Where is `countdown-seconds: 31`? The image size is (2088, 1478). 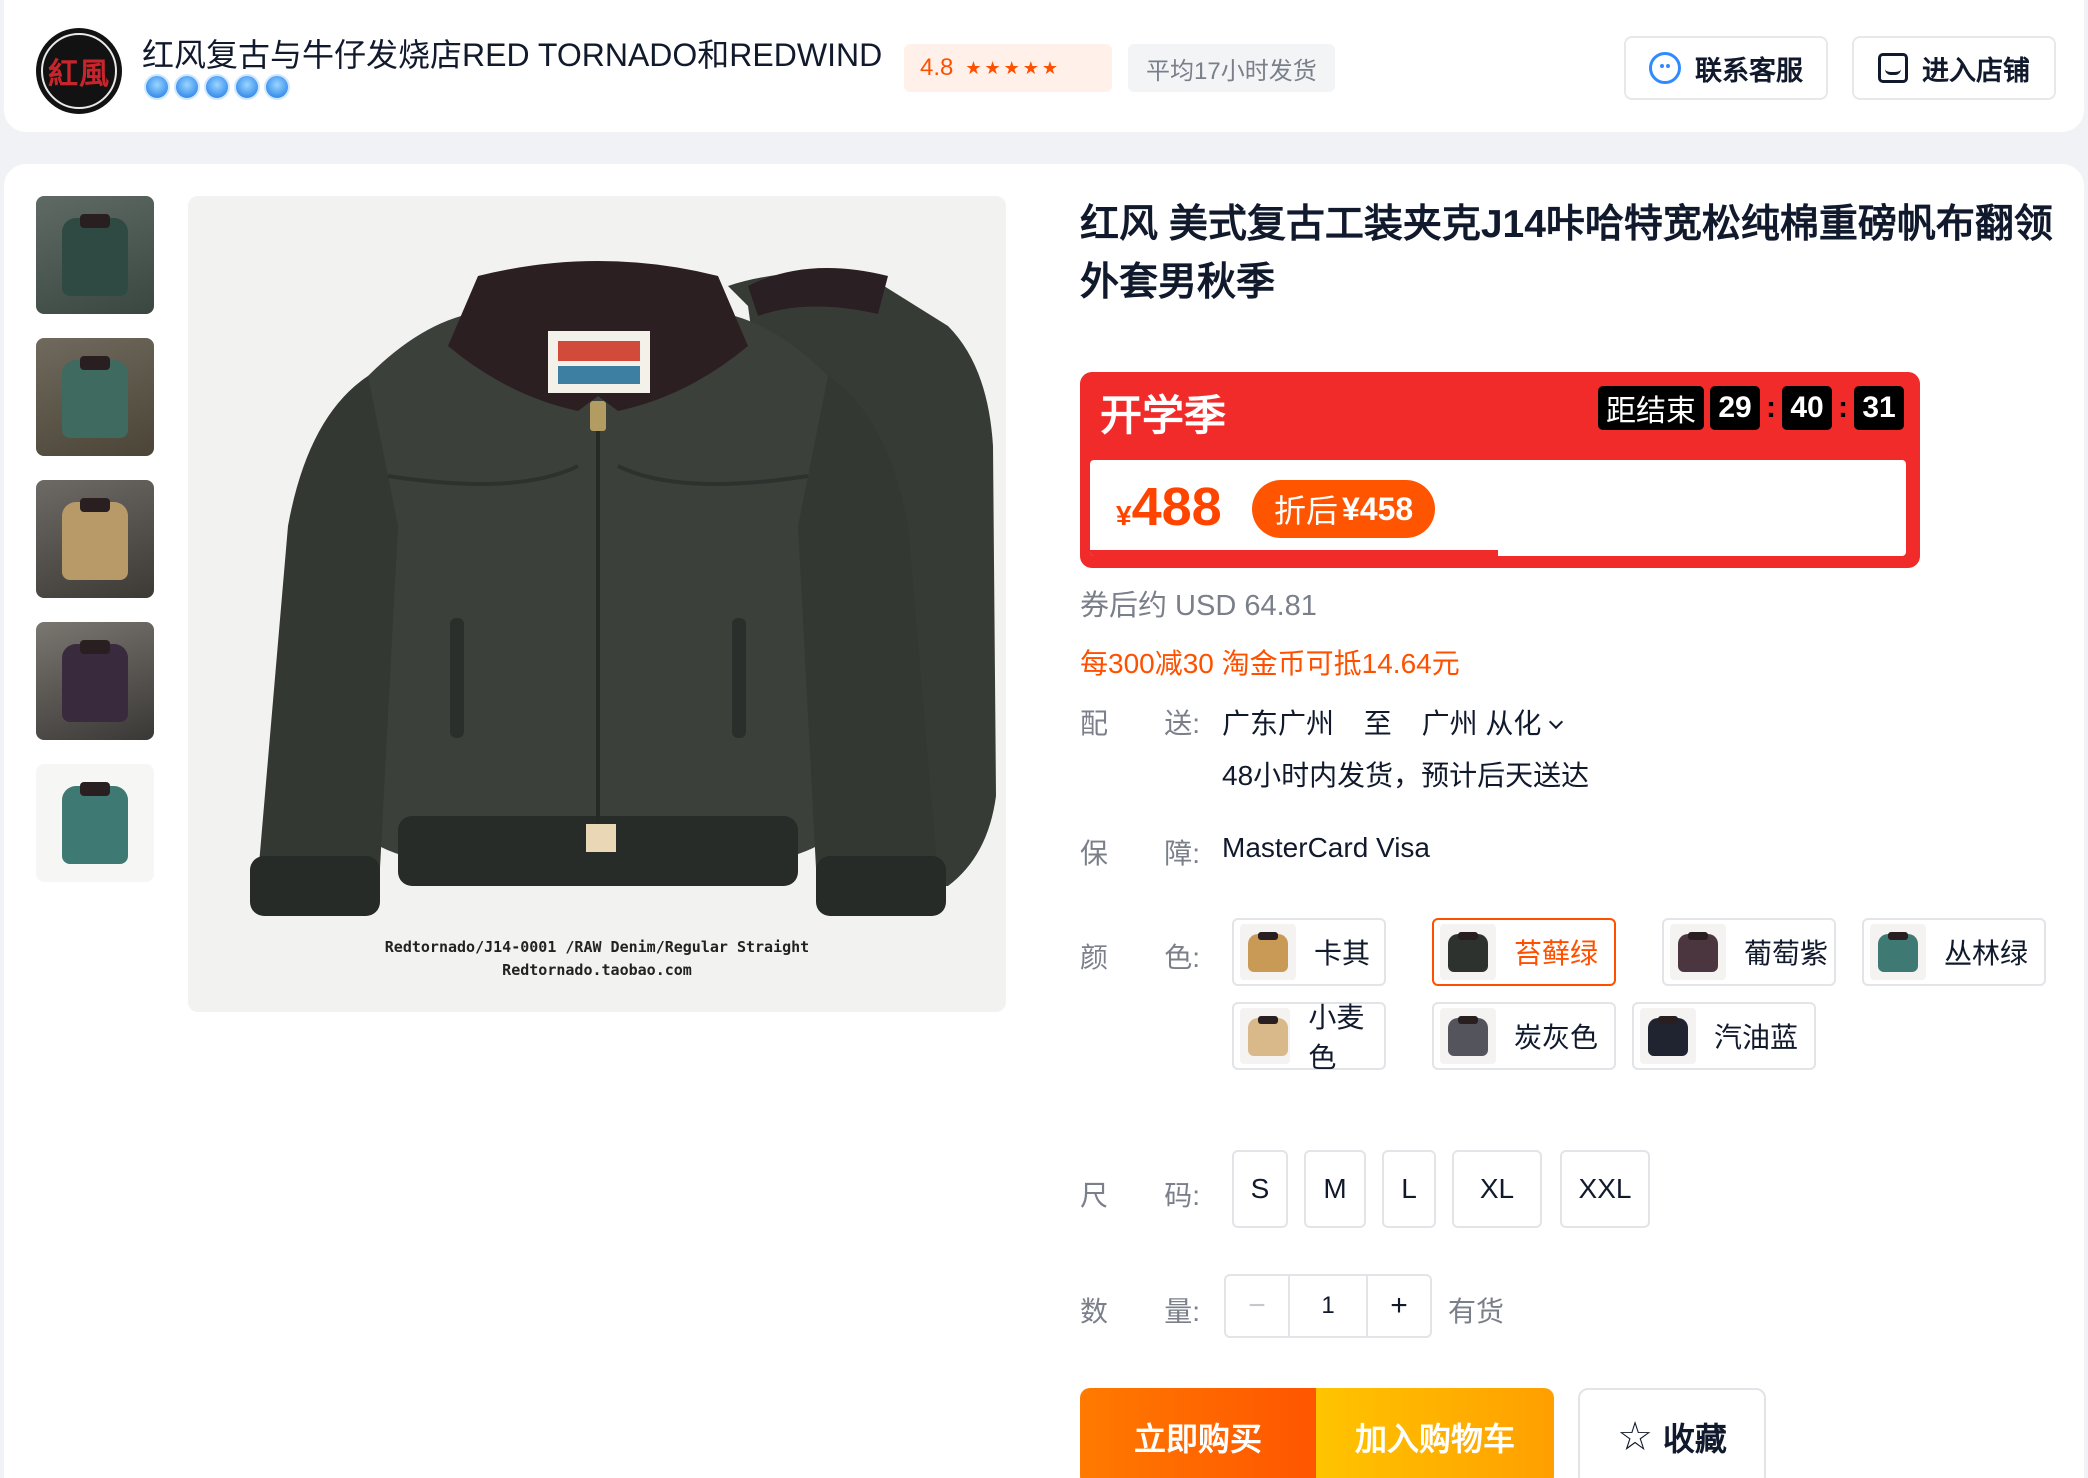
countdown-seconds: 31 is located at coordinates (1879, 408).